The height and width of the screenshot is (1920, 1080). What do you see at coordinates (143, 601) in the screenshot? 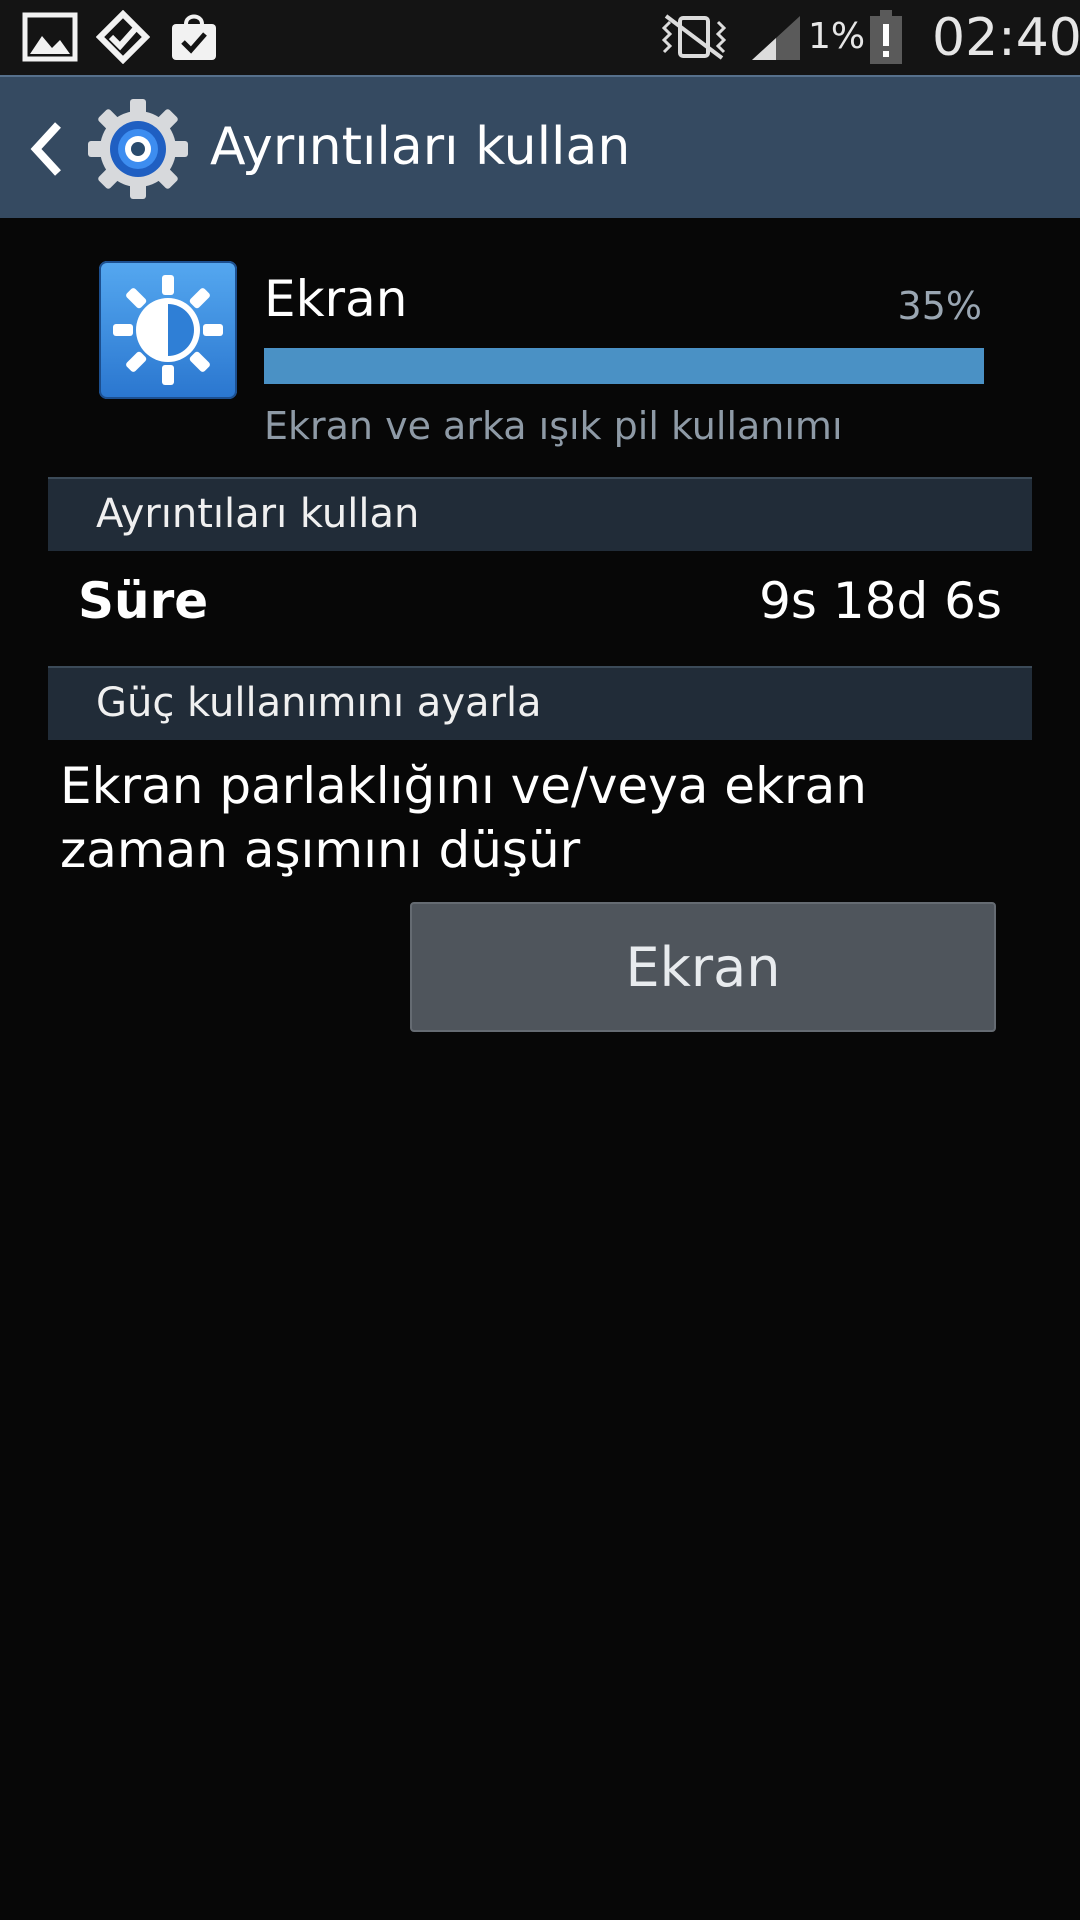
I see `duration-label: Süre` at bounding box center [143, 601].